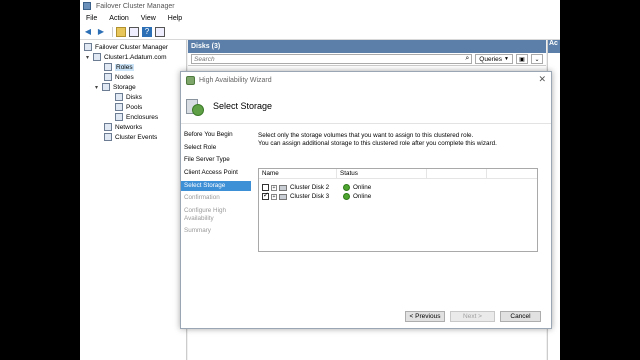 This screenshot has height=360, width=640. Describe the element at coordinates (130, 137) in the screenshot. I see `tree-item-cluster-events: Cluster Events` at that location.